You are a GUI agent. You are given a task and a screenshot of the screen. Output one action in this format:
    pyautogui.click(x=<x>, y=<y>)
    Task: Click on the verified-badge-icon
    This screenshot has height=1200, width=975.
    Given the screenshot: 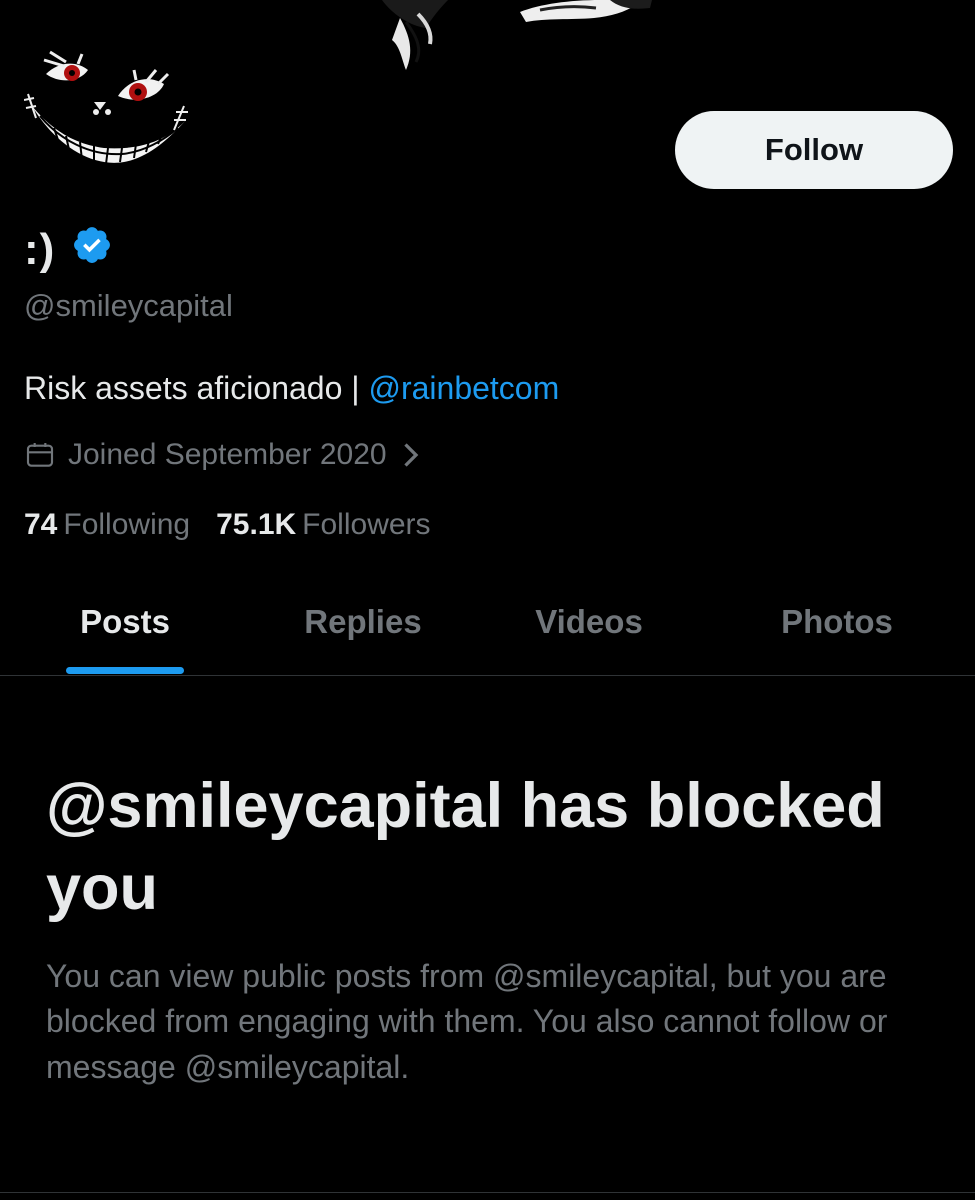 What is the action you would take?
    pyautogui.click(x=92, y=245)
    